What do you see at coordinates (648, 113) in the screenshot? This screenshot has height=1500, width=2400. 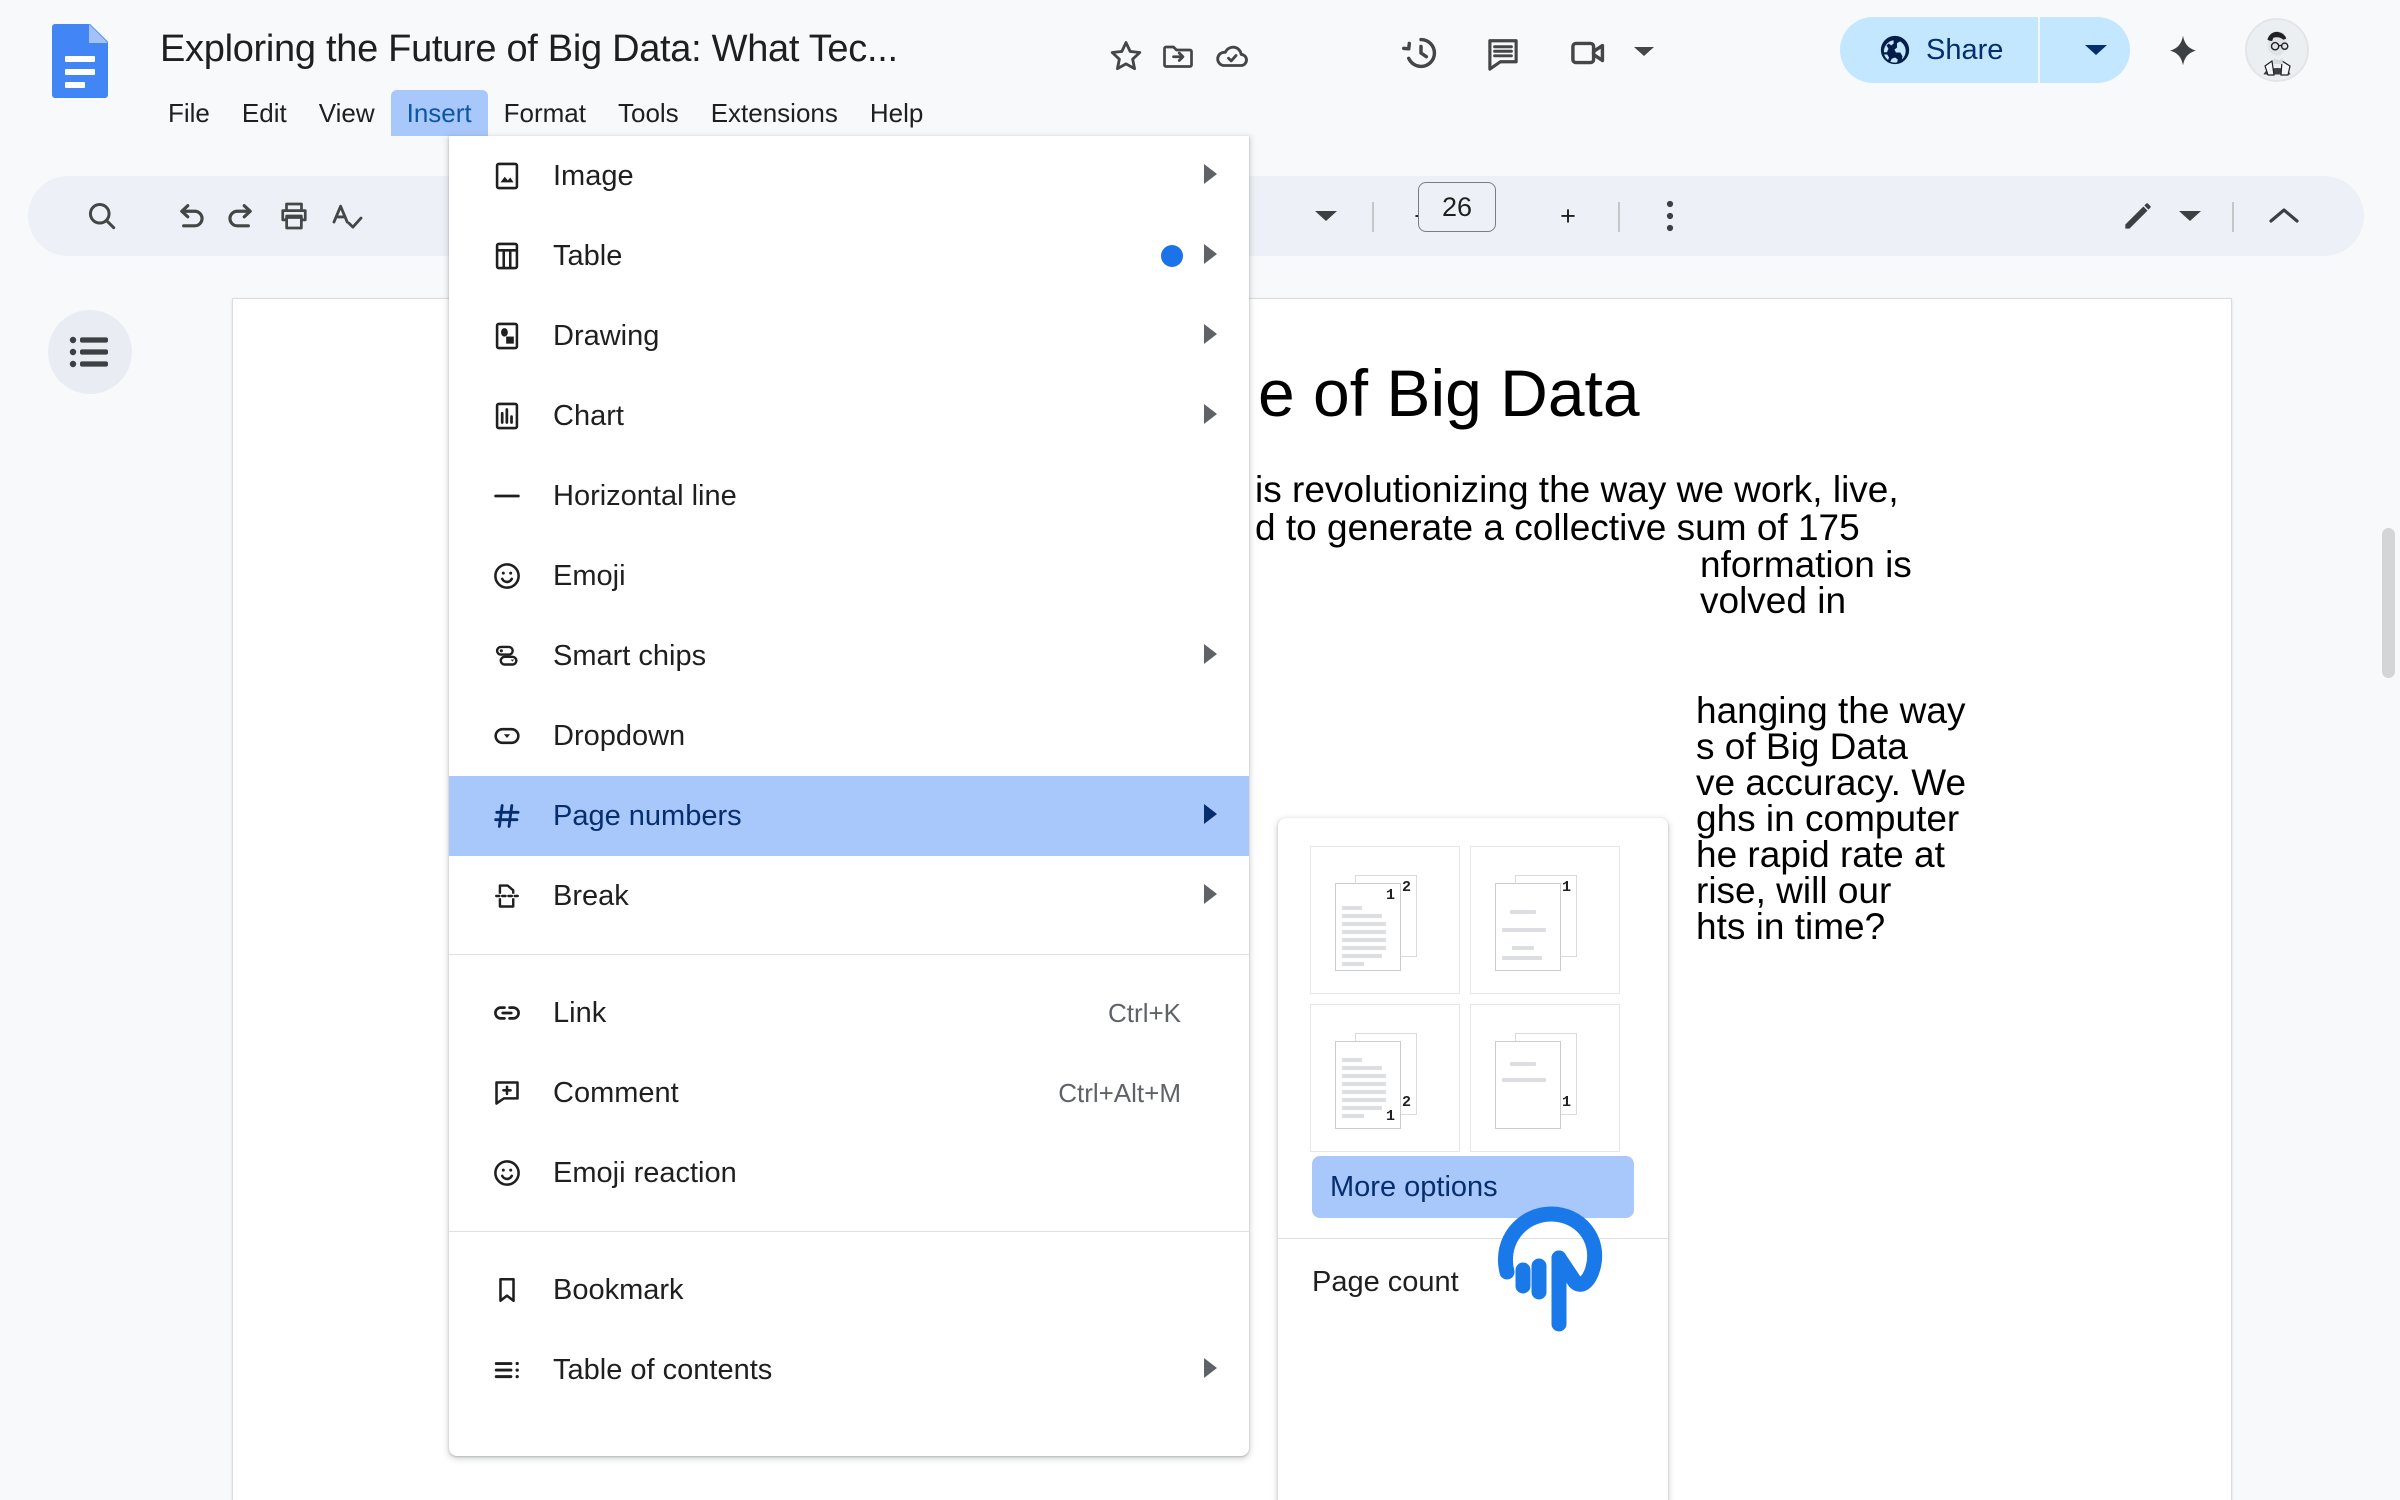 I see `menu-tools: Tools` at bounding box center [648, 113].